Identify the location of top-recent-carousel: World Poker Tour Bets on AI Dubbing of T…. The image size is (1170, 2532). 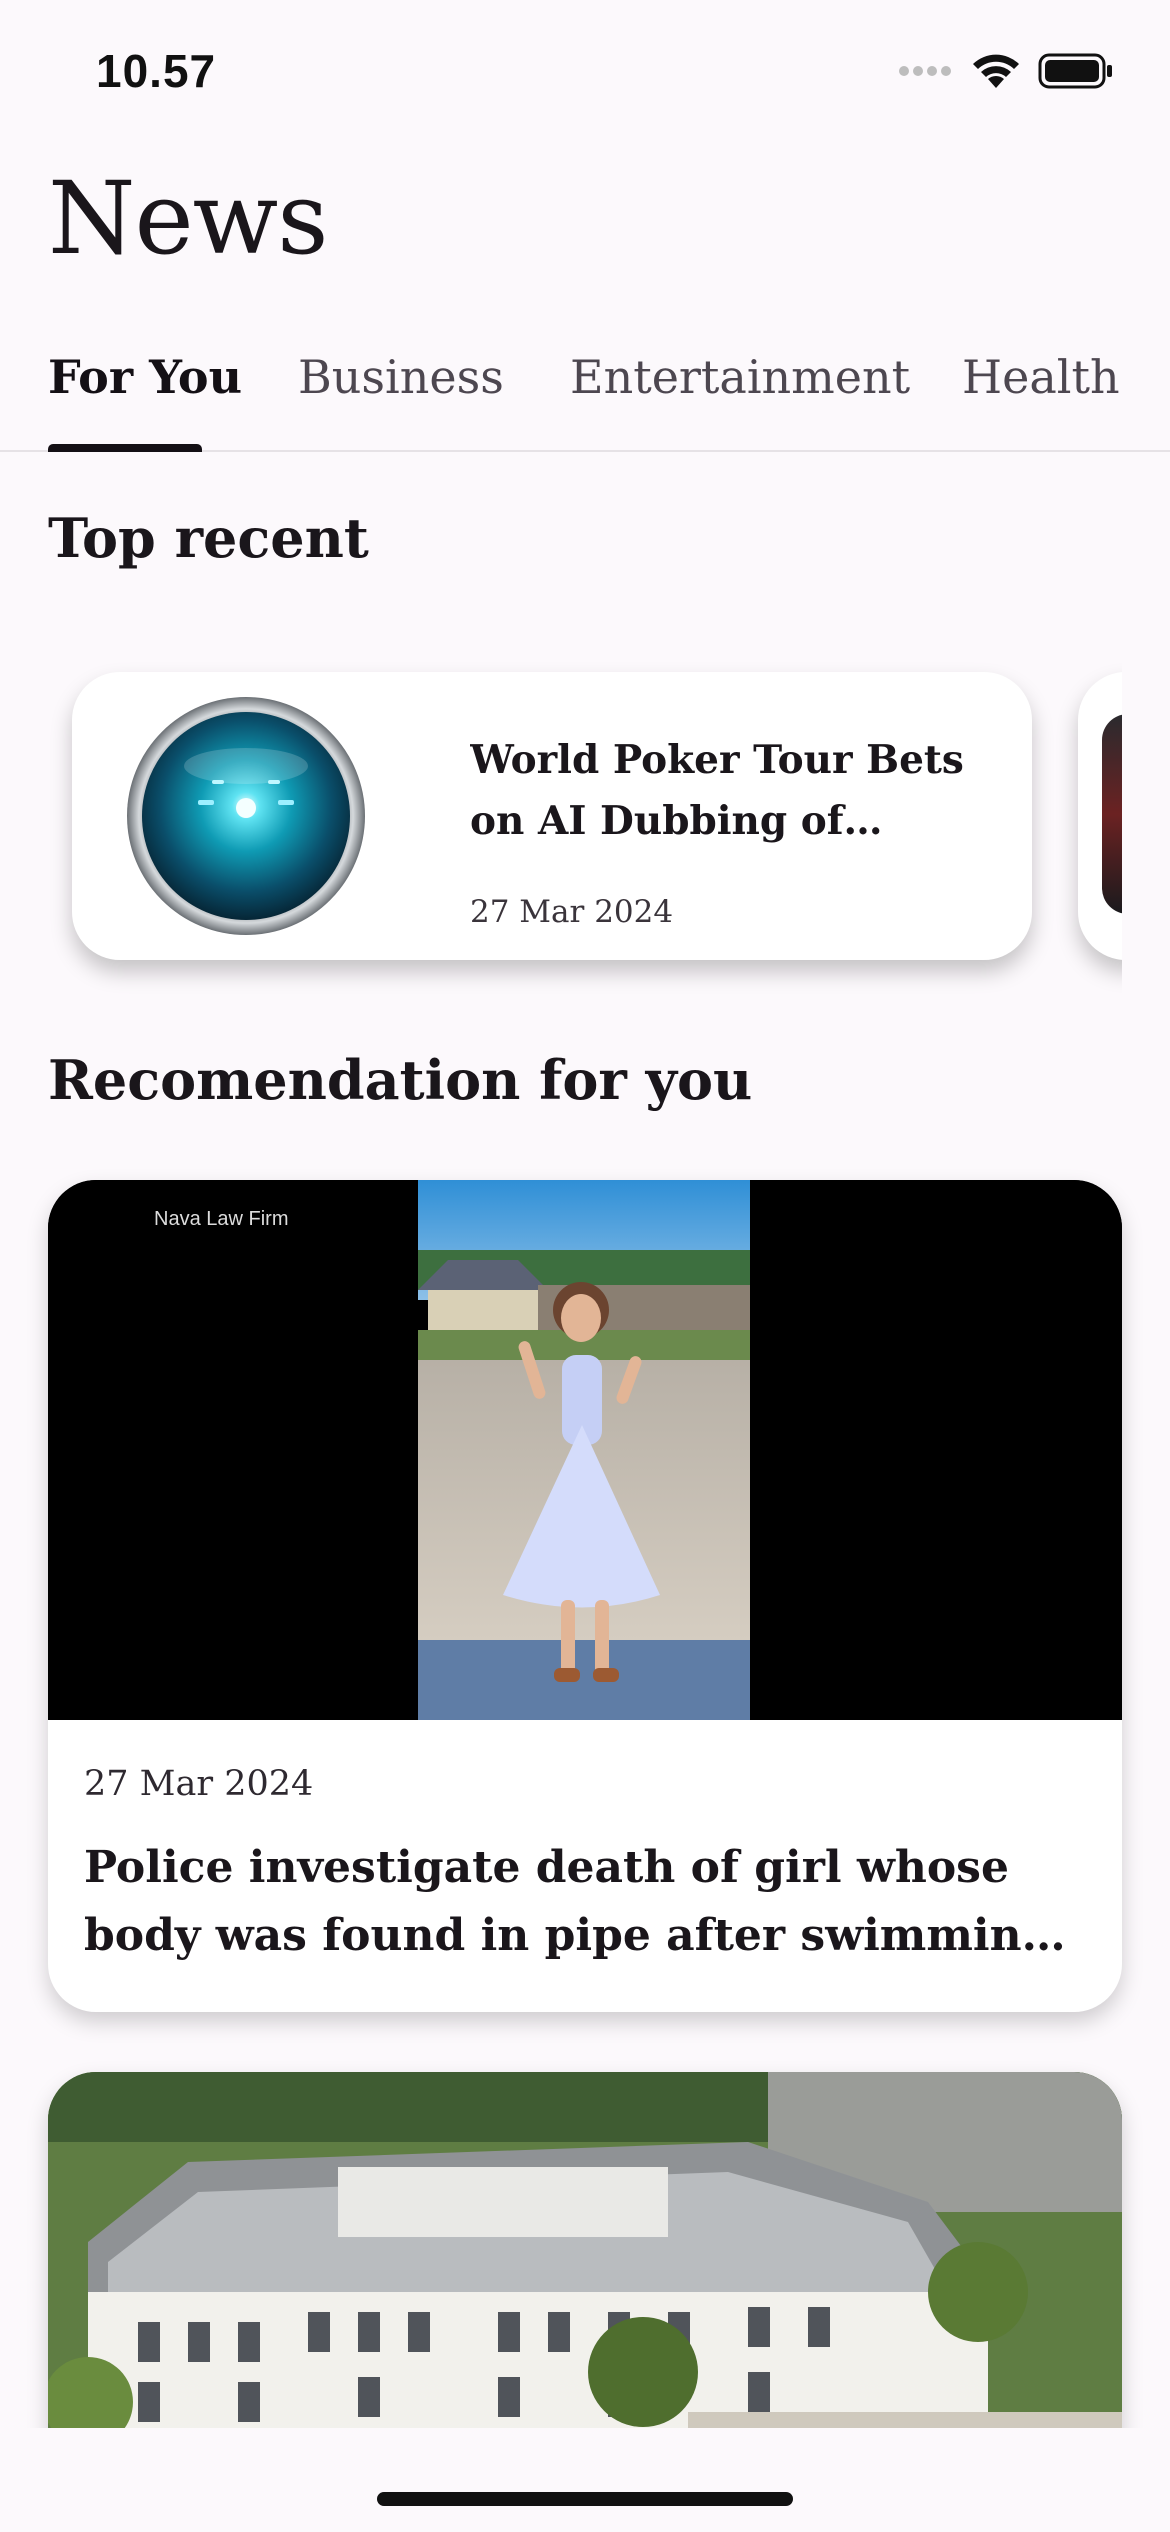
(585, 818).